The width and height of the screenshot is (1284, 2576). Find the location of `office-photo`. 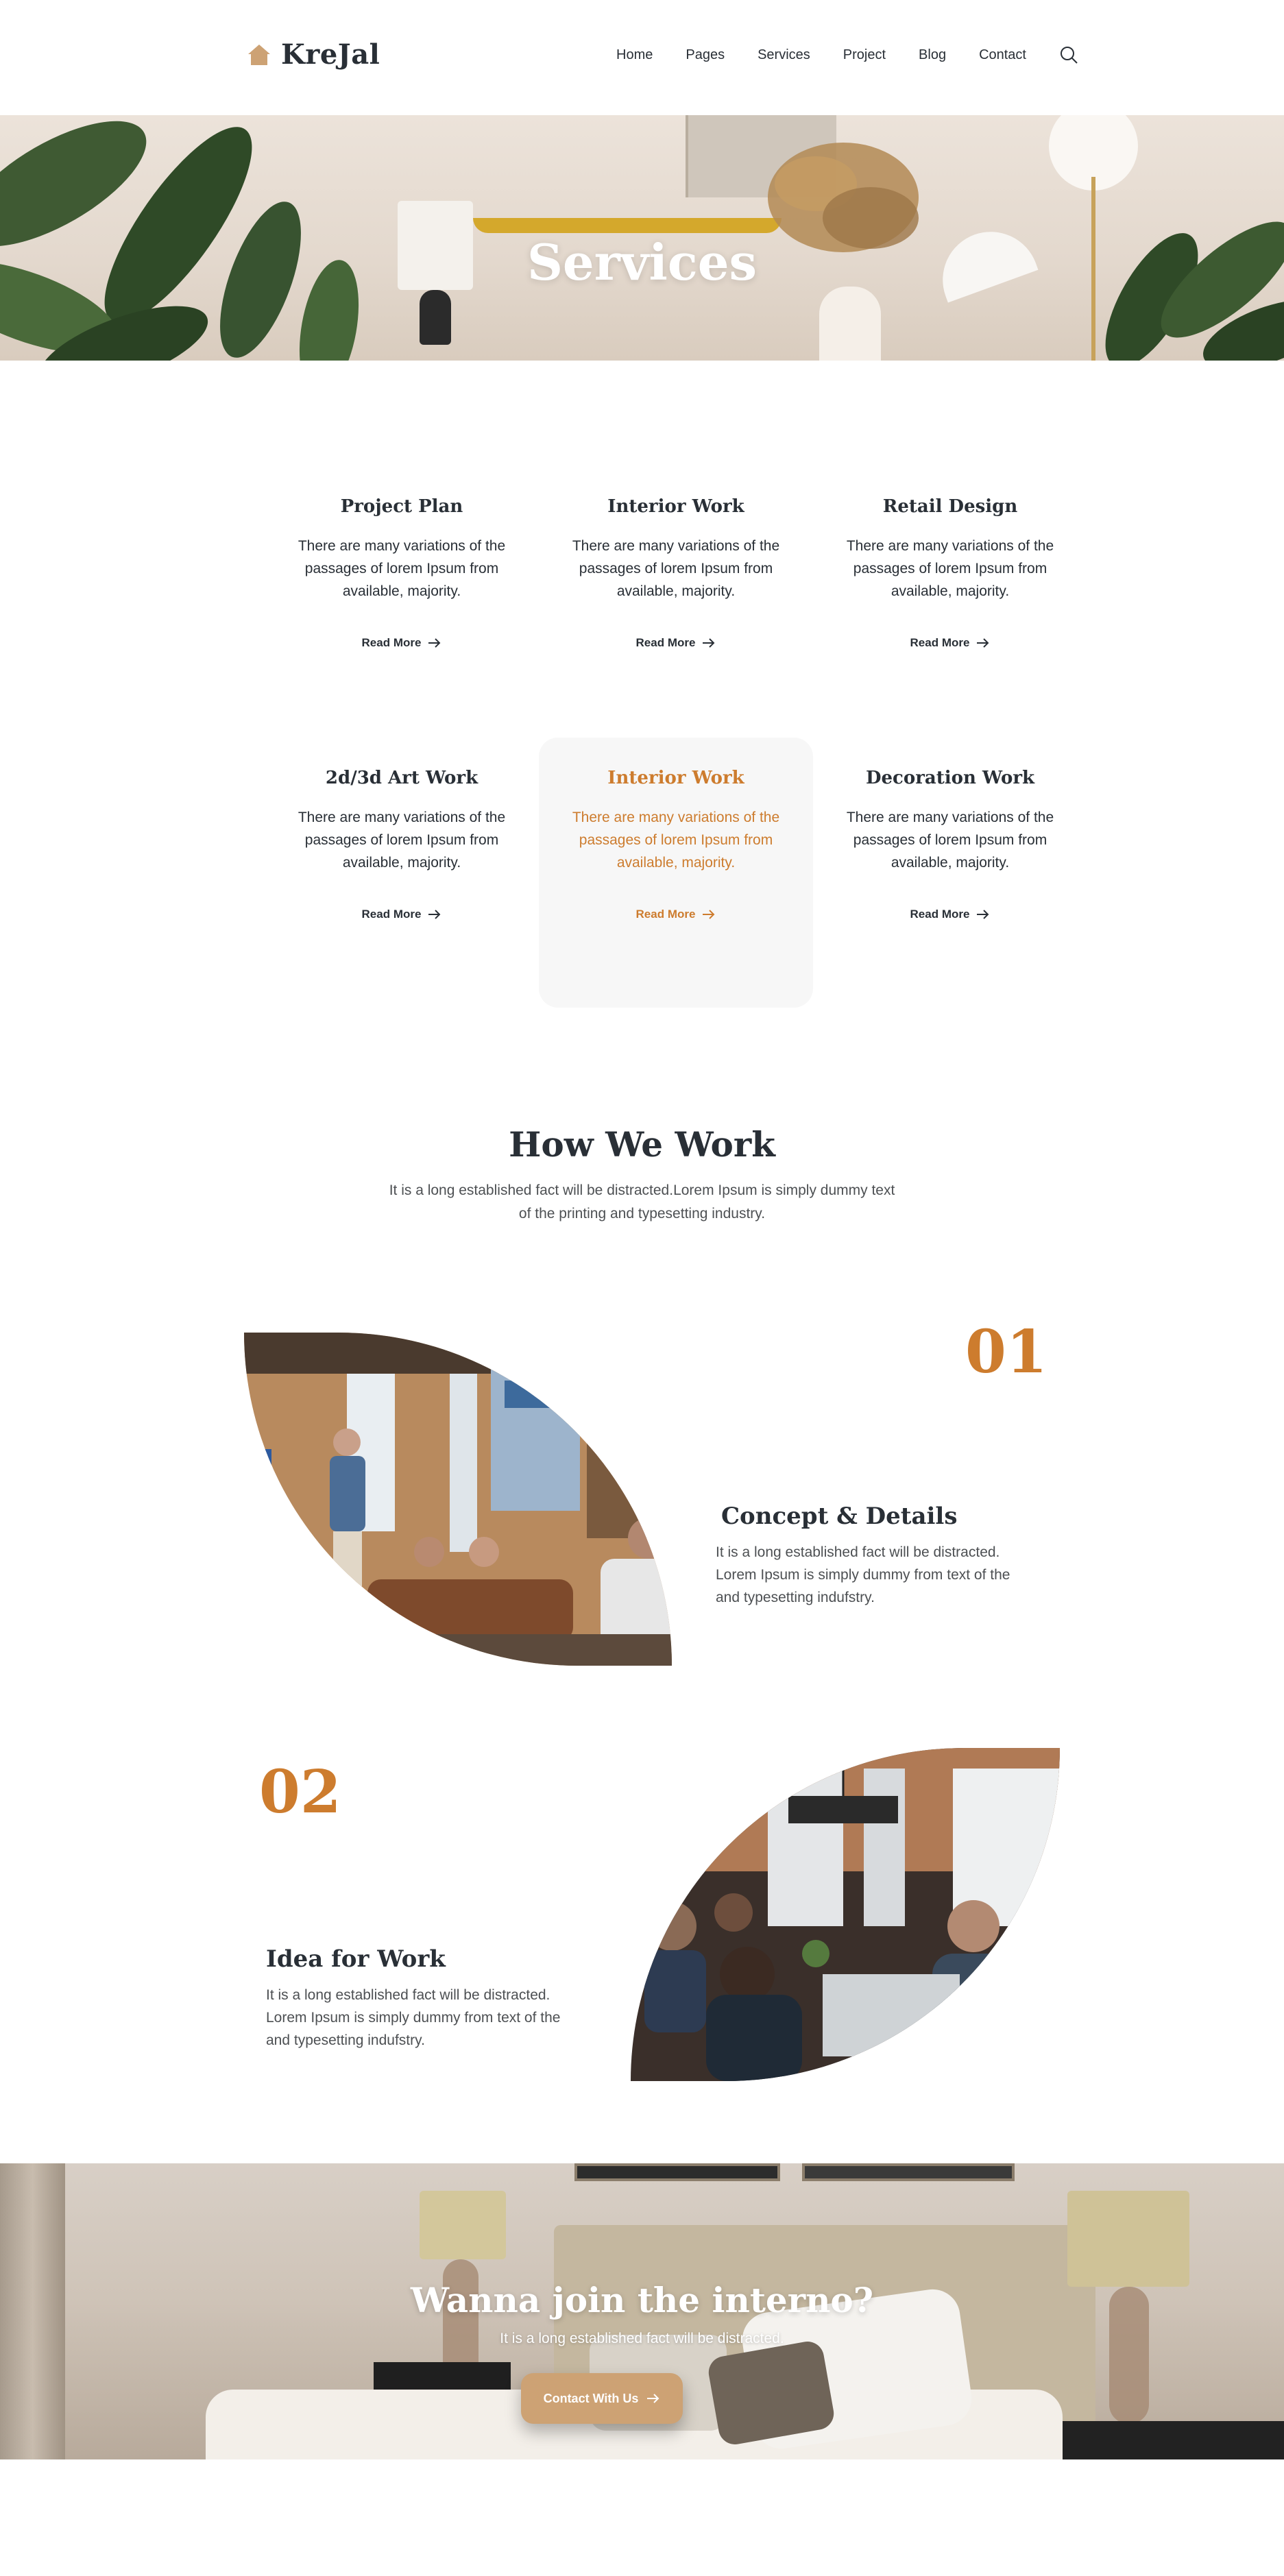

office-photo is located at coordinates (458, 1499).